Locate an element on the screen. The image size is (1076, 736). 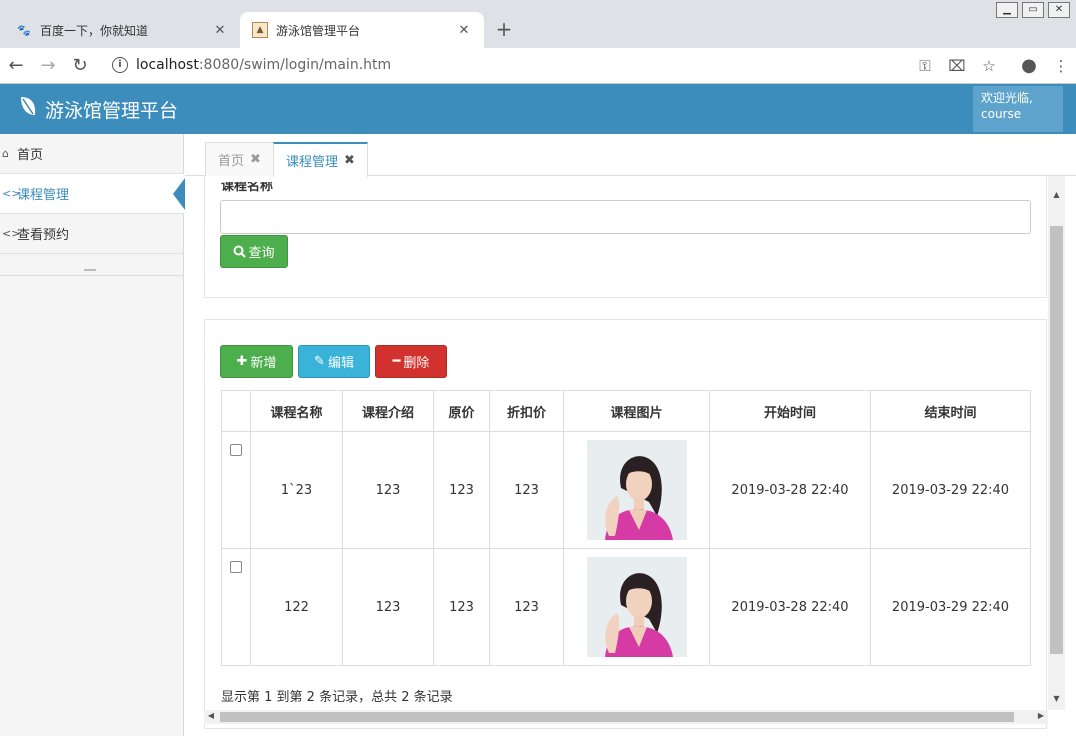
pagination-info: 显示第 1 到第 2 条记录，总共 2 条记录 is located at coordinates (337, 697).